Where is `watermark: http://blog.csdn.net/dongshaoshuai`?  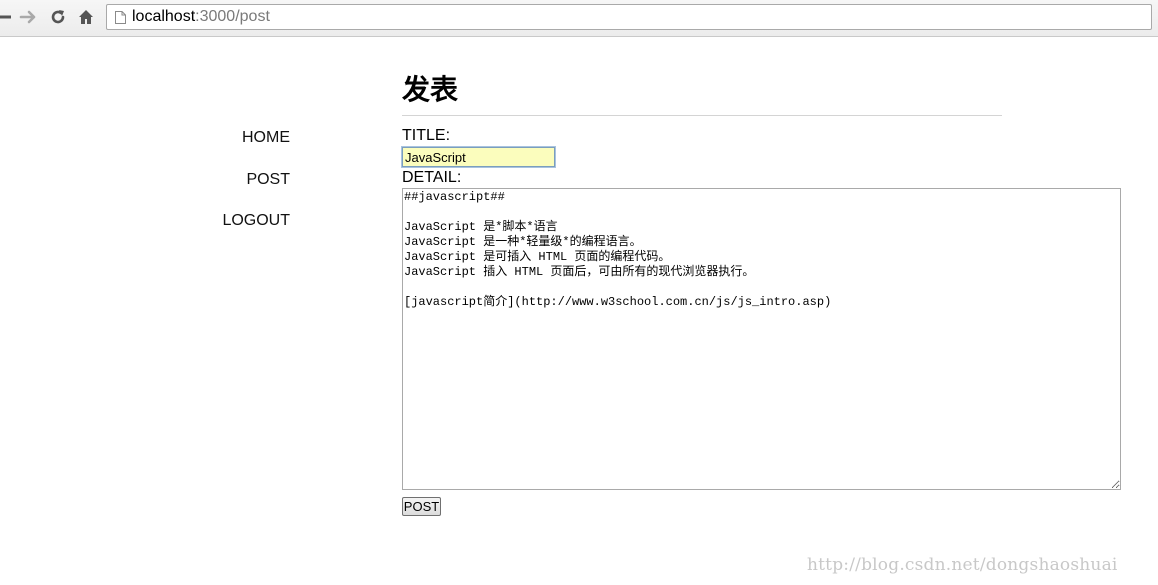 watermark: http://blog.csdn.net/dongshaoshuai is located at coordinates (962, 565).